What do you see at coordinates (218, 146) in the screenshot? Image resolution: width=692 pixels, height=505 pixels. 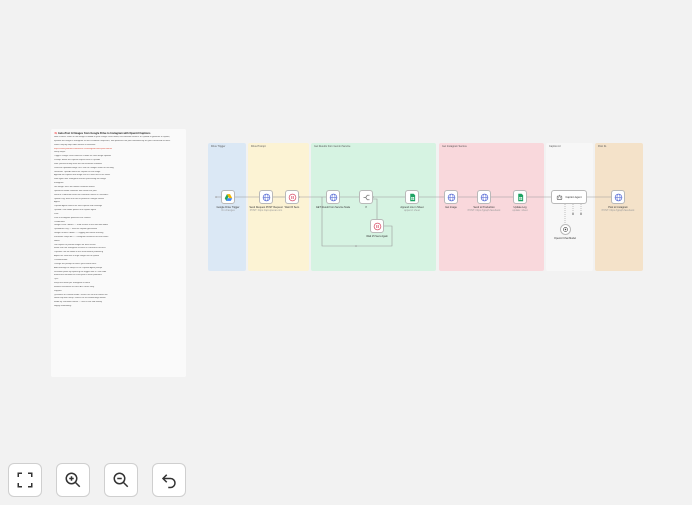 I see `zone-label: Drive Trigger` at bounding box center [218, 146].